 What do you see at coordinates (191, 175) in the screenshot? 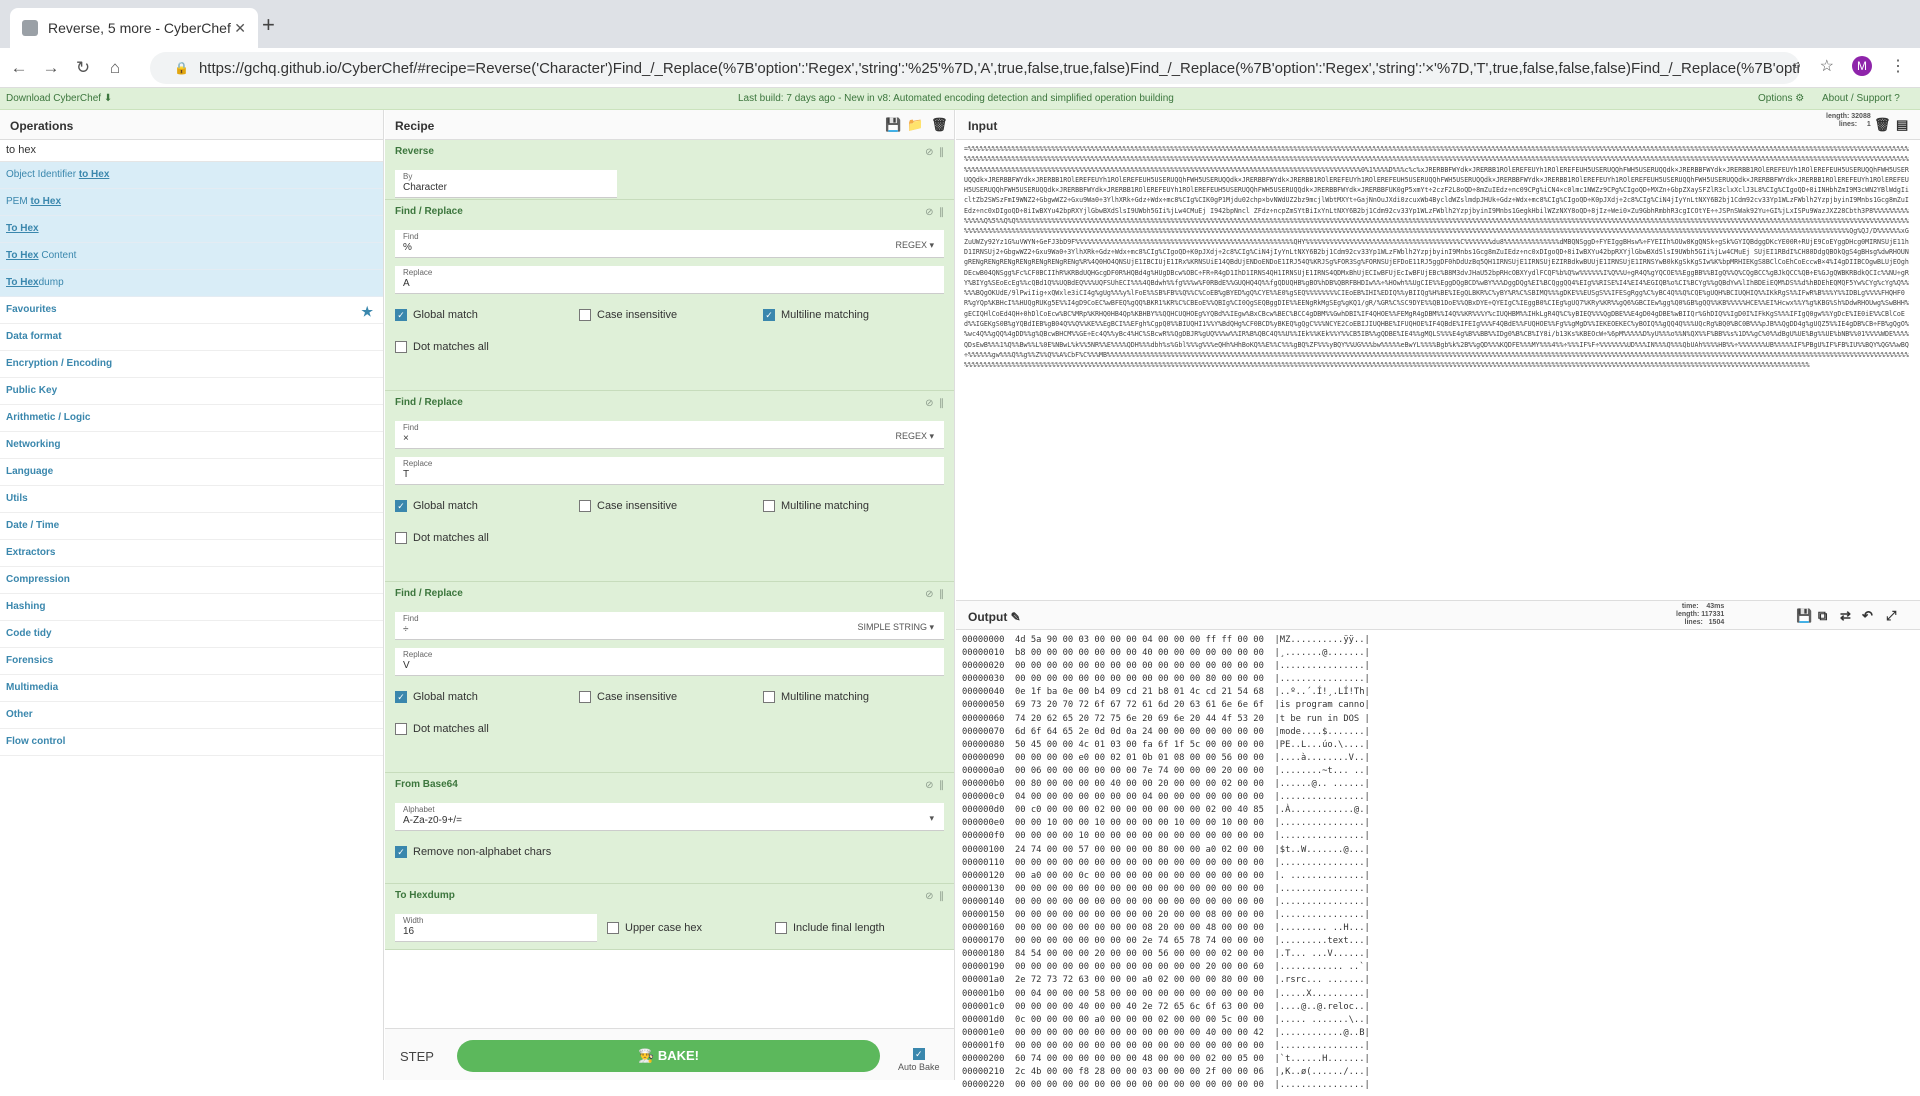
I see `operation-result: Object Identifier to Hex` at bounding box center [191, 175].